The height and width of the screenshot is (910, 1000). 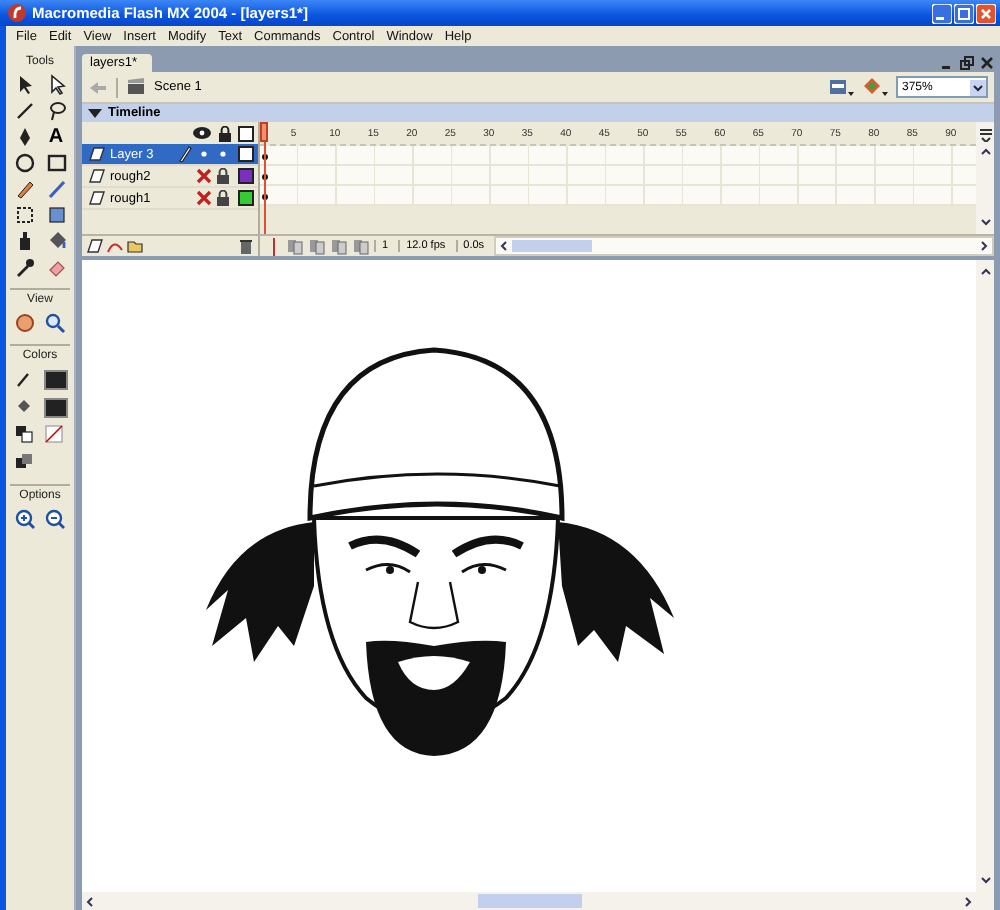 I want to click on fill-color-icon, so click(x=25, y=407).